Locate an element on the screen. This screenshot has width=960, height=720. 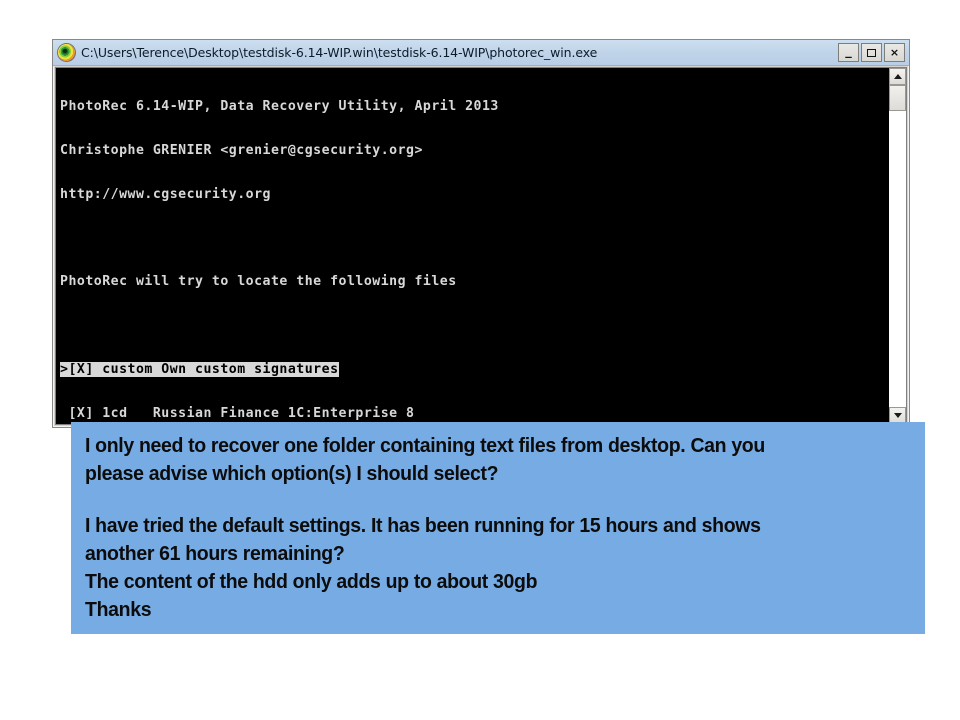
note-line-spacer is located at coordinates (477, 500).